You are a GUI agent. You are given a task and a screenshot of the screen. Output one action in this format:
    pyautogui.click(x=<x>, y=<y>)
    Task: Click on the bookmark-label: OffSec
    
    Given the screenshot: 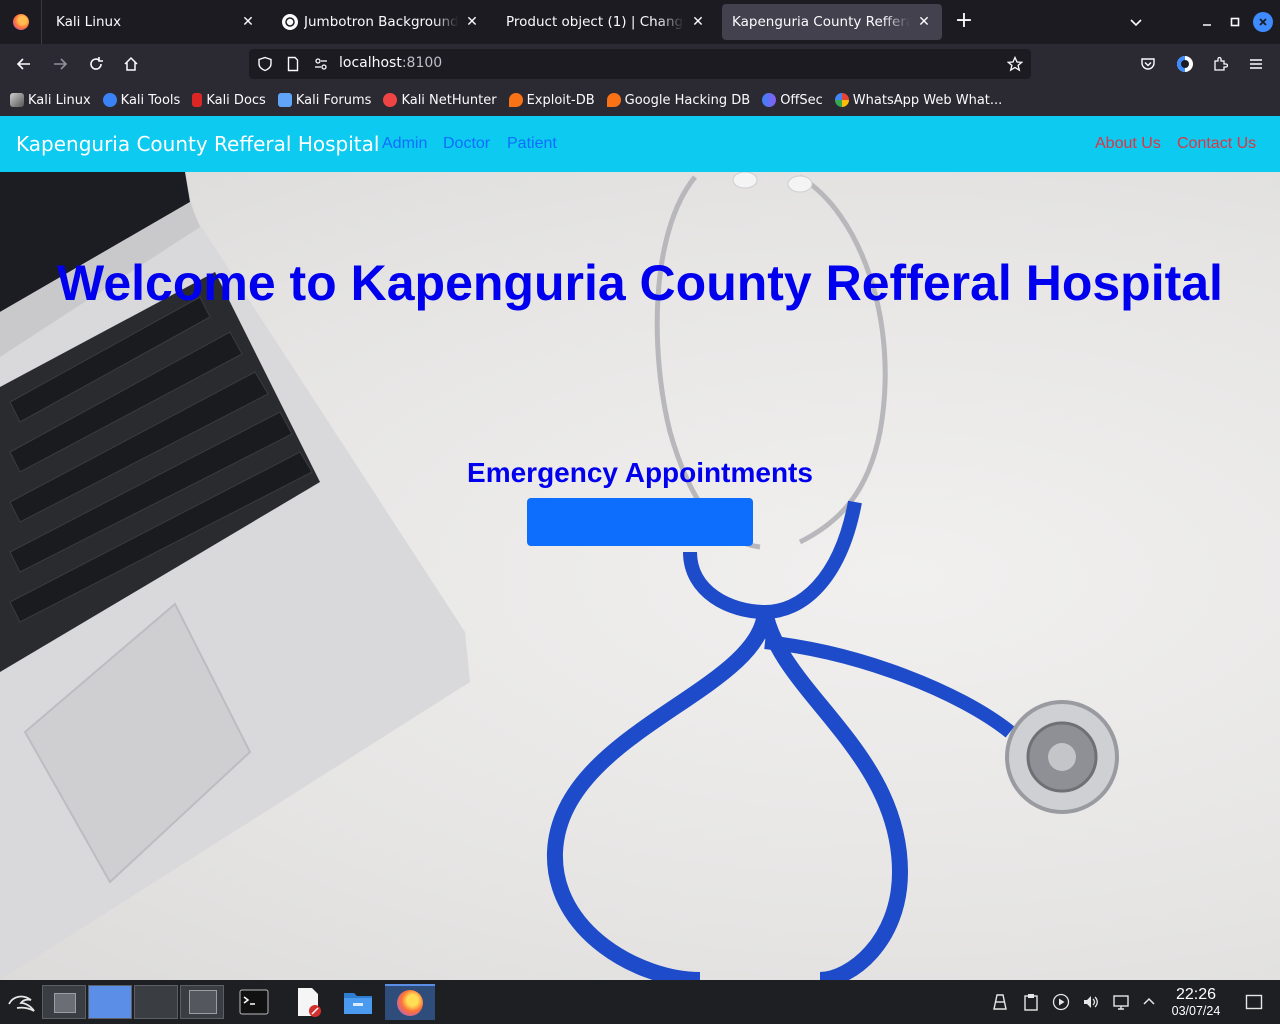 What is the action you would take?
    pyautogui.click(x=801, y=100)
    